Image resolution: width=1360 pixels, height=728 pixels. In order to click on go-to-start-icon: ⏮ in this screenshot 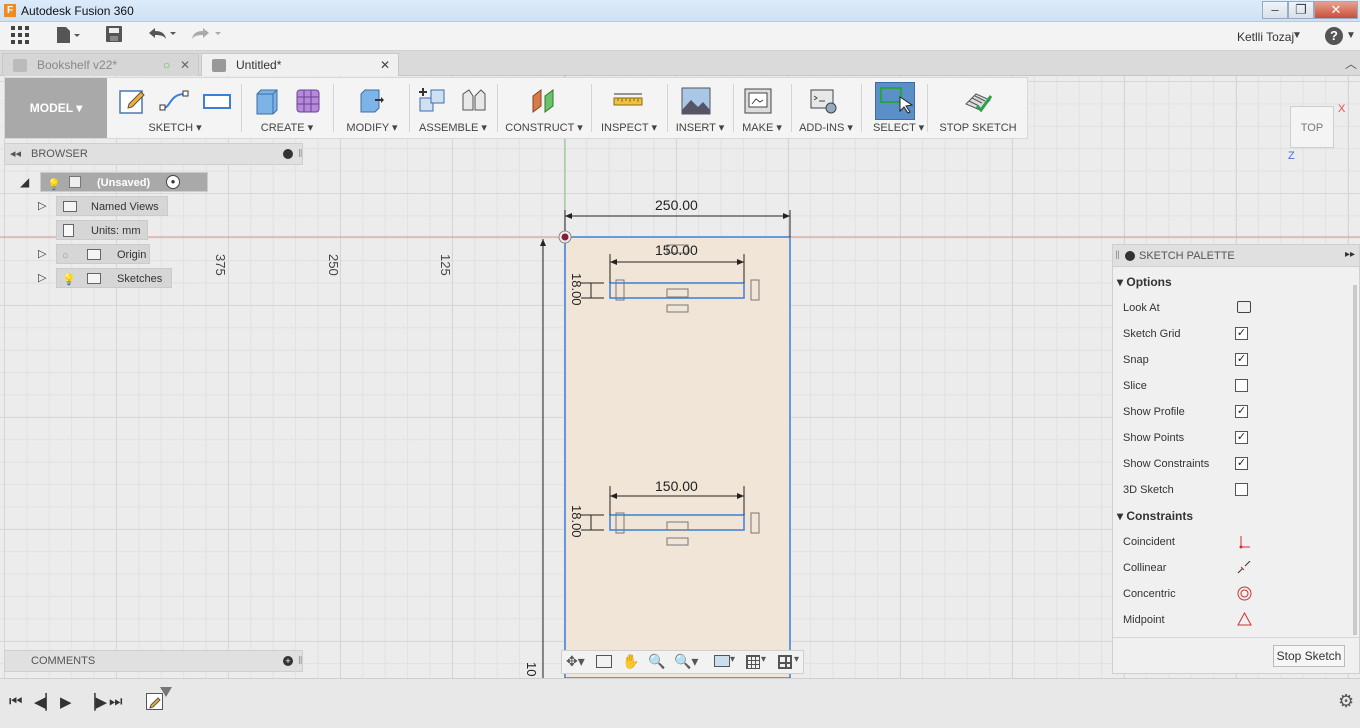, I will do `click(16, 701)`.